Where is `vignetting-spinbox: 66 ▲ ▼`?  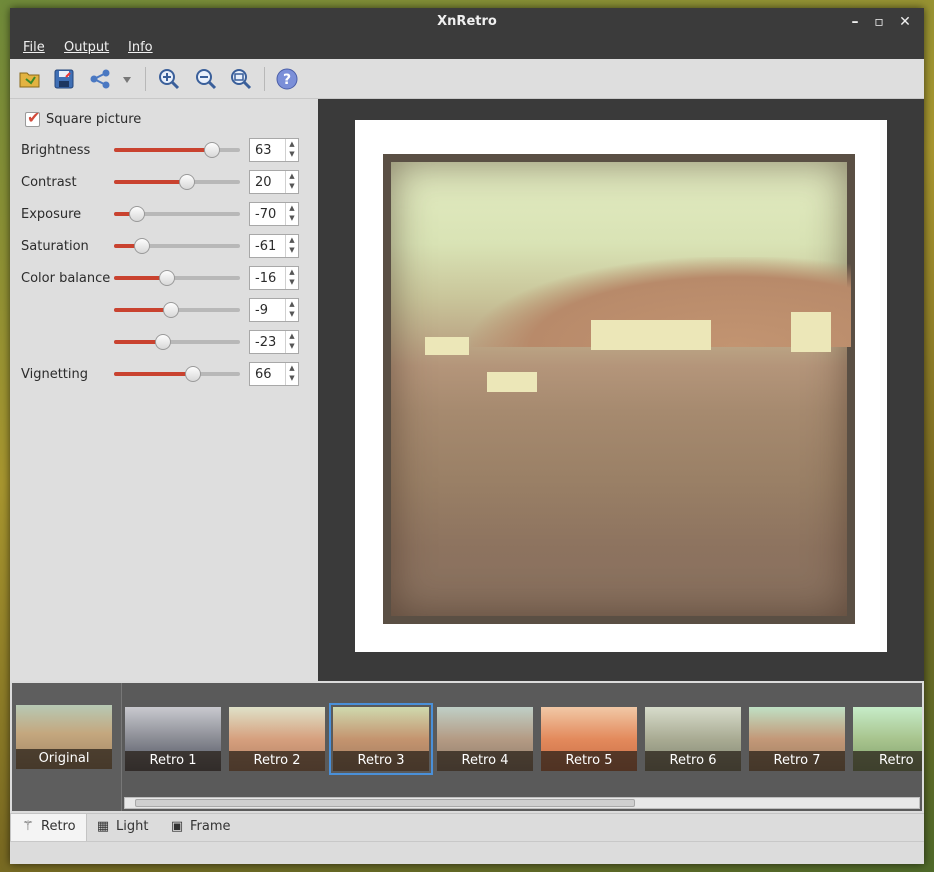 vignetting-spinbox: 66 ▲ ▼ is located at coordinates (274, 374).